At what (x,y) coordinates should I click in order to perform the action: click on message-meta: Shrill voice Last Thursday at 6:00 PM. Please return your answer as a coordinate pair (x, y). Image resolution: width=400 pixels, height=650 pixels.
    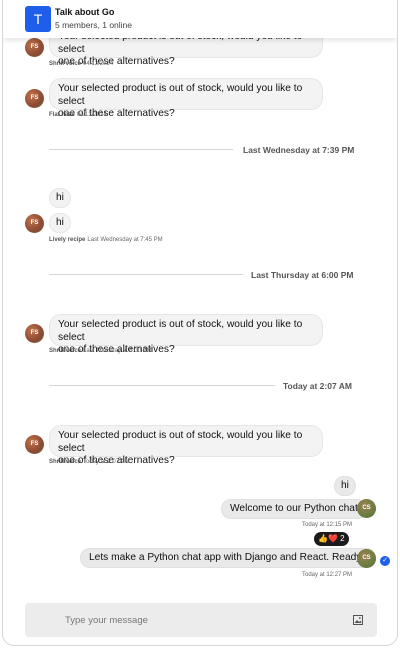
    Looking at the image, I should click on (100, 351).